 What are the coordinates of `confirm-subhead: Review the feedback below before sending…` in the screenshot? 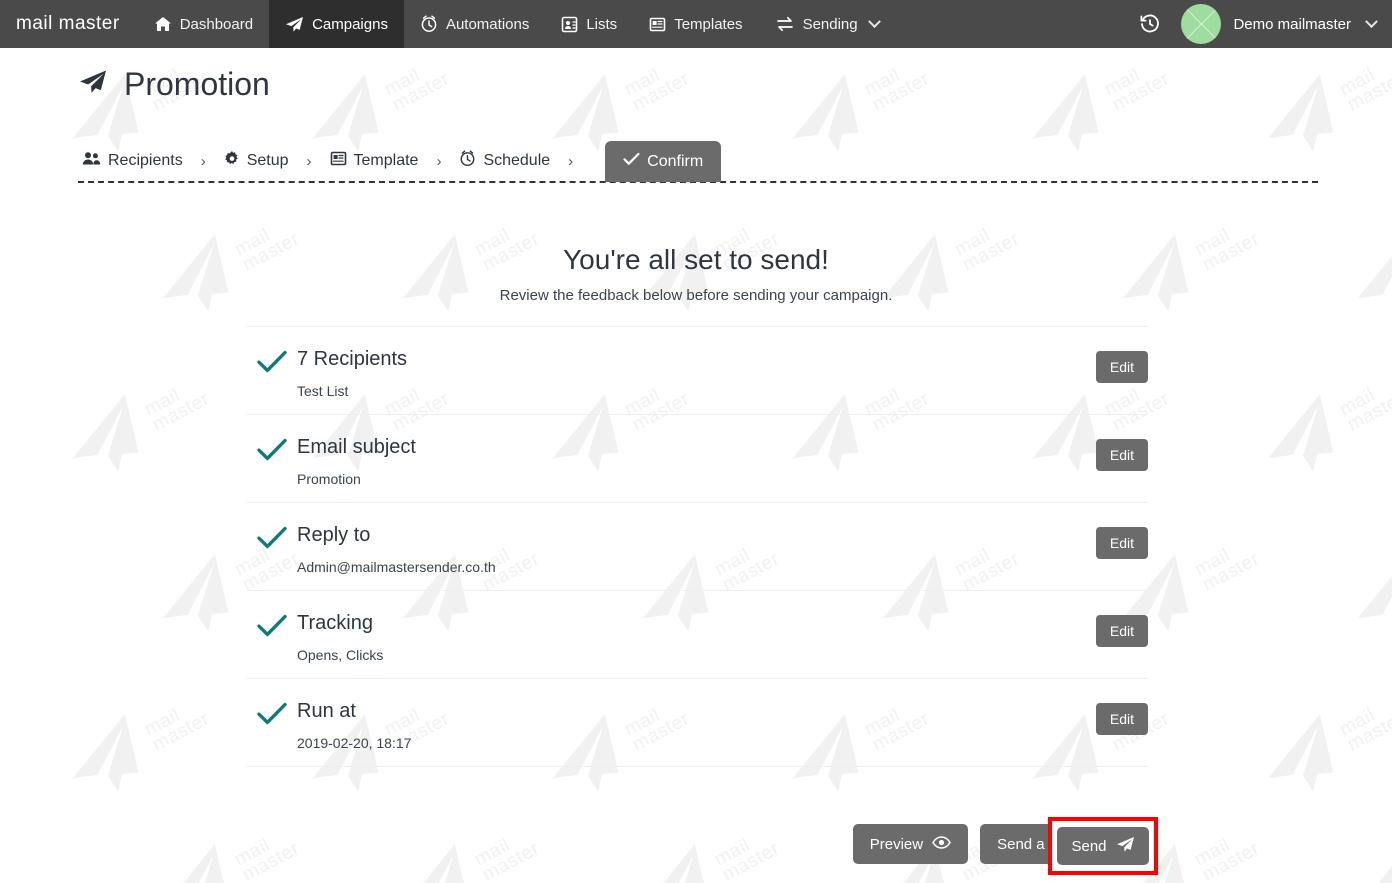 It's located at (696, 295).